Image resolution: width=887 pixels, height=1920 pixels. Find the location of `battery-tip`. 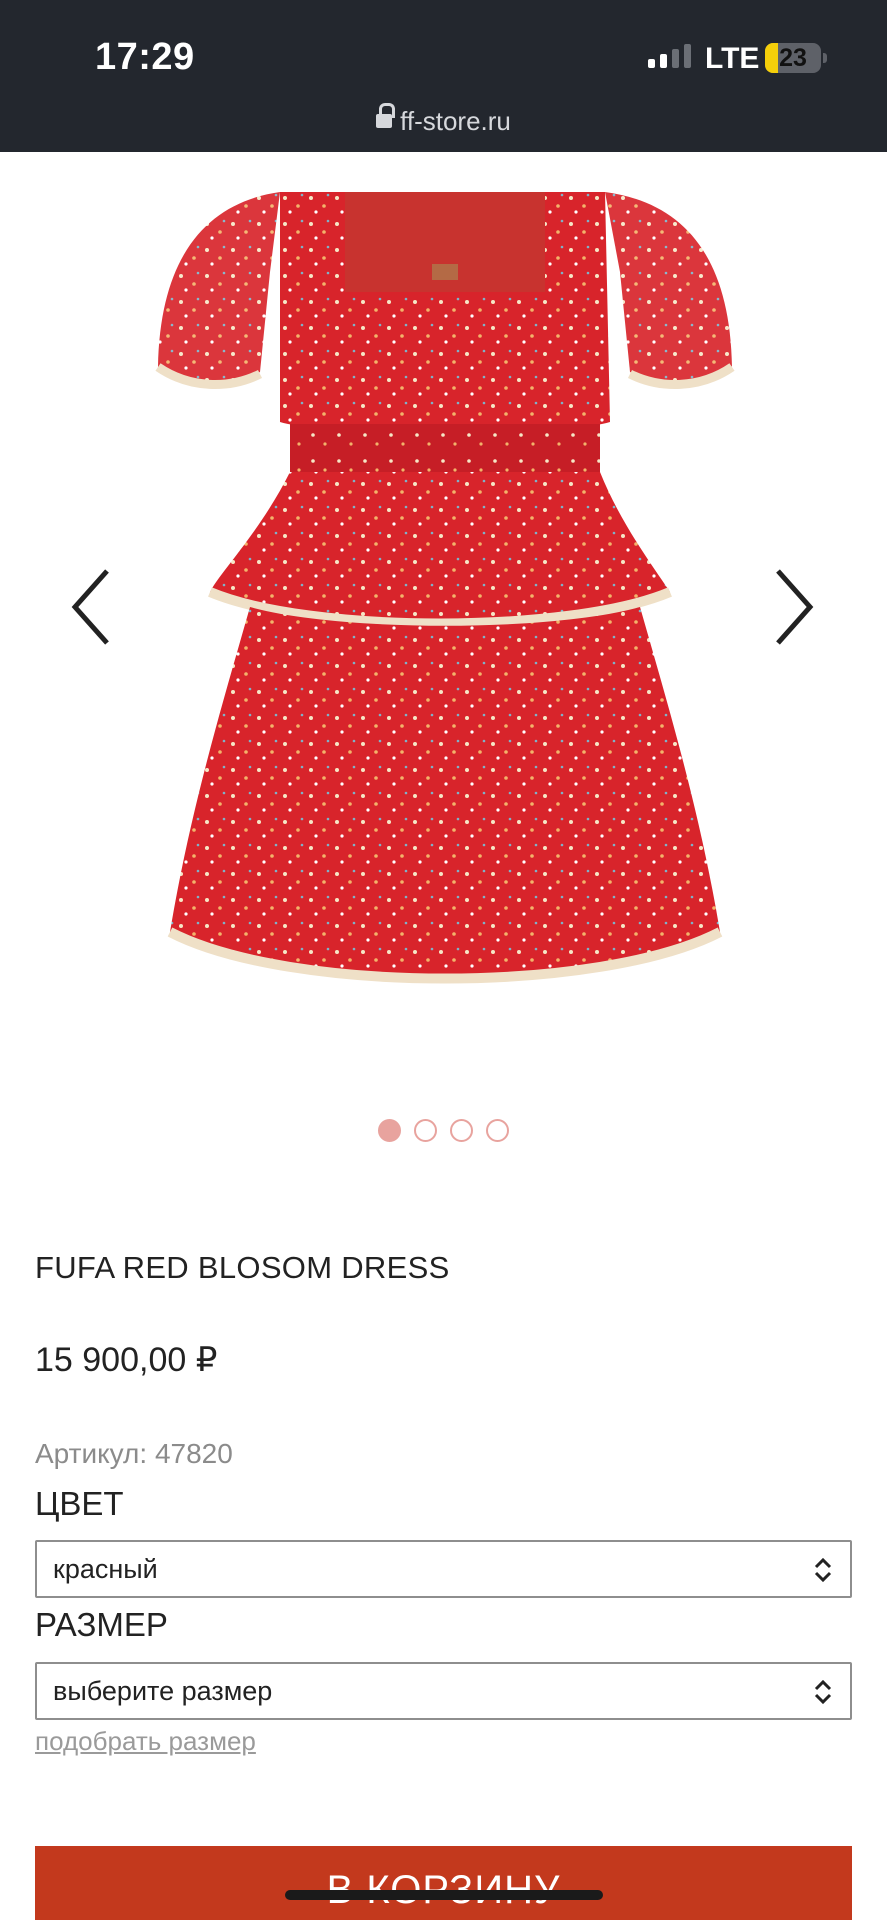

battery-tip is located at coordinates (825, 58).